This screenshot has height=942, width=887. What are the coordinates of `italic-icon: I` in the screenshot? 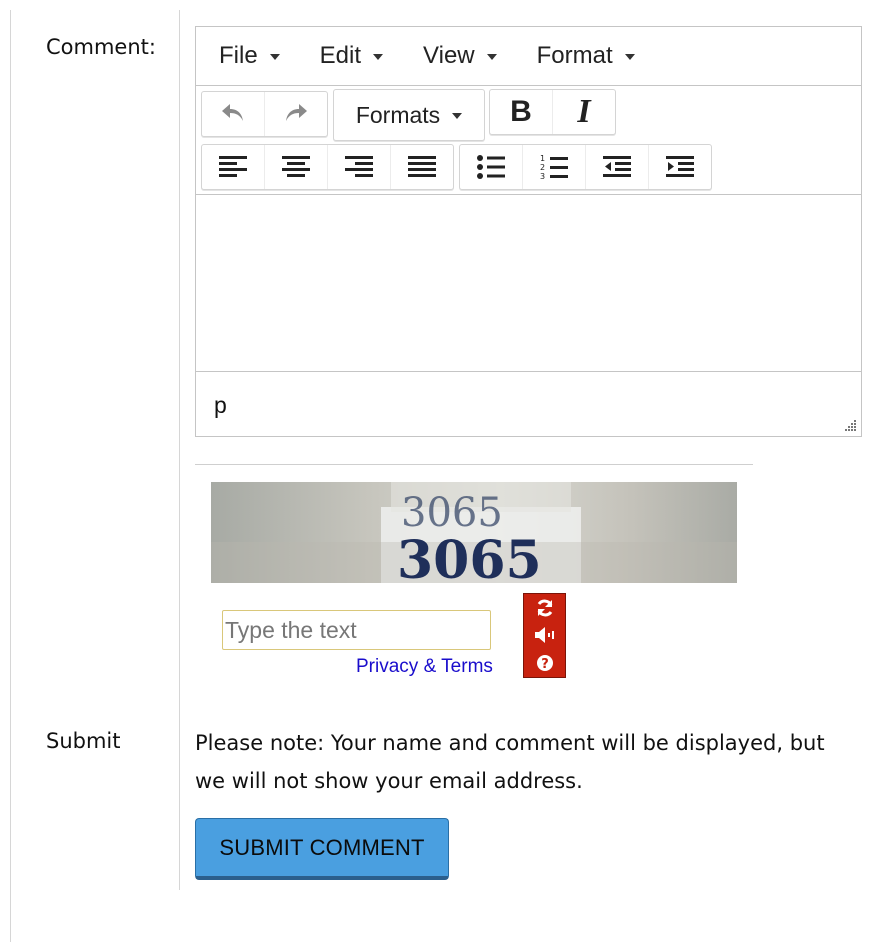 It's located at (584, 111).